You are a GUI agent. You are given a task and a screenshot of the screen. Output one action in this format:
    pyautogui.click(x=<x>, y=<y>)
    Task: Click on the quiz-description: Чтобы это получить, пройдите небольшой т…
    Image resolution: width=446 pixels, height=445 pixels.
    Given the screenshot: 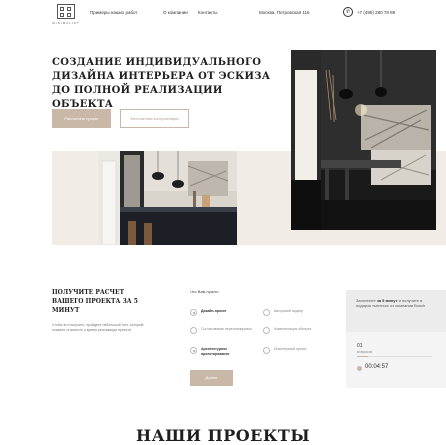 What is the action you would take?
    pyautogui.click(x=98, y=327)
    